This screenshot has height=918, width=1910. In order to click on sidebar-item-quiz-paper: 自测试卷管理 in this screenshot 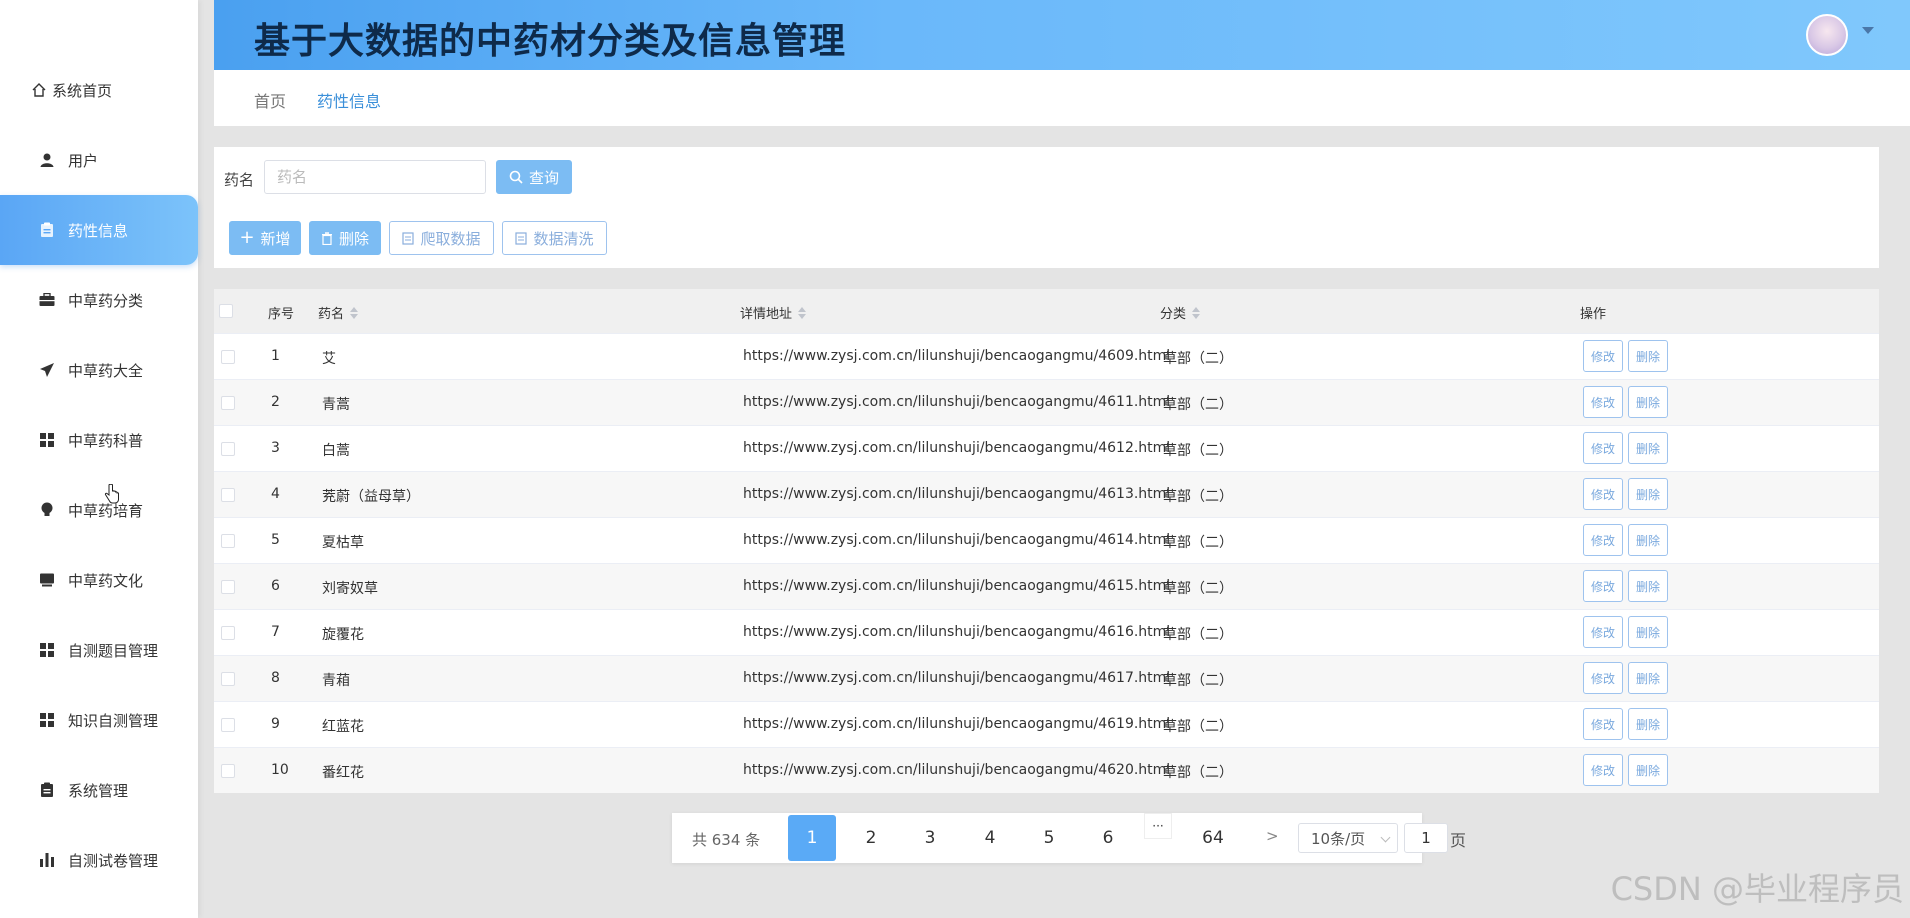, I will do `click(99, 860)`.